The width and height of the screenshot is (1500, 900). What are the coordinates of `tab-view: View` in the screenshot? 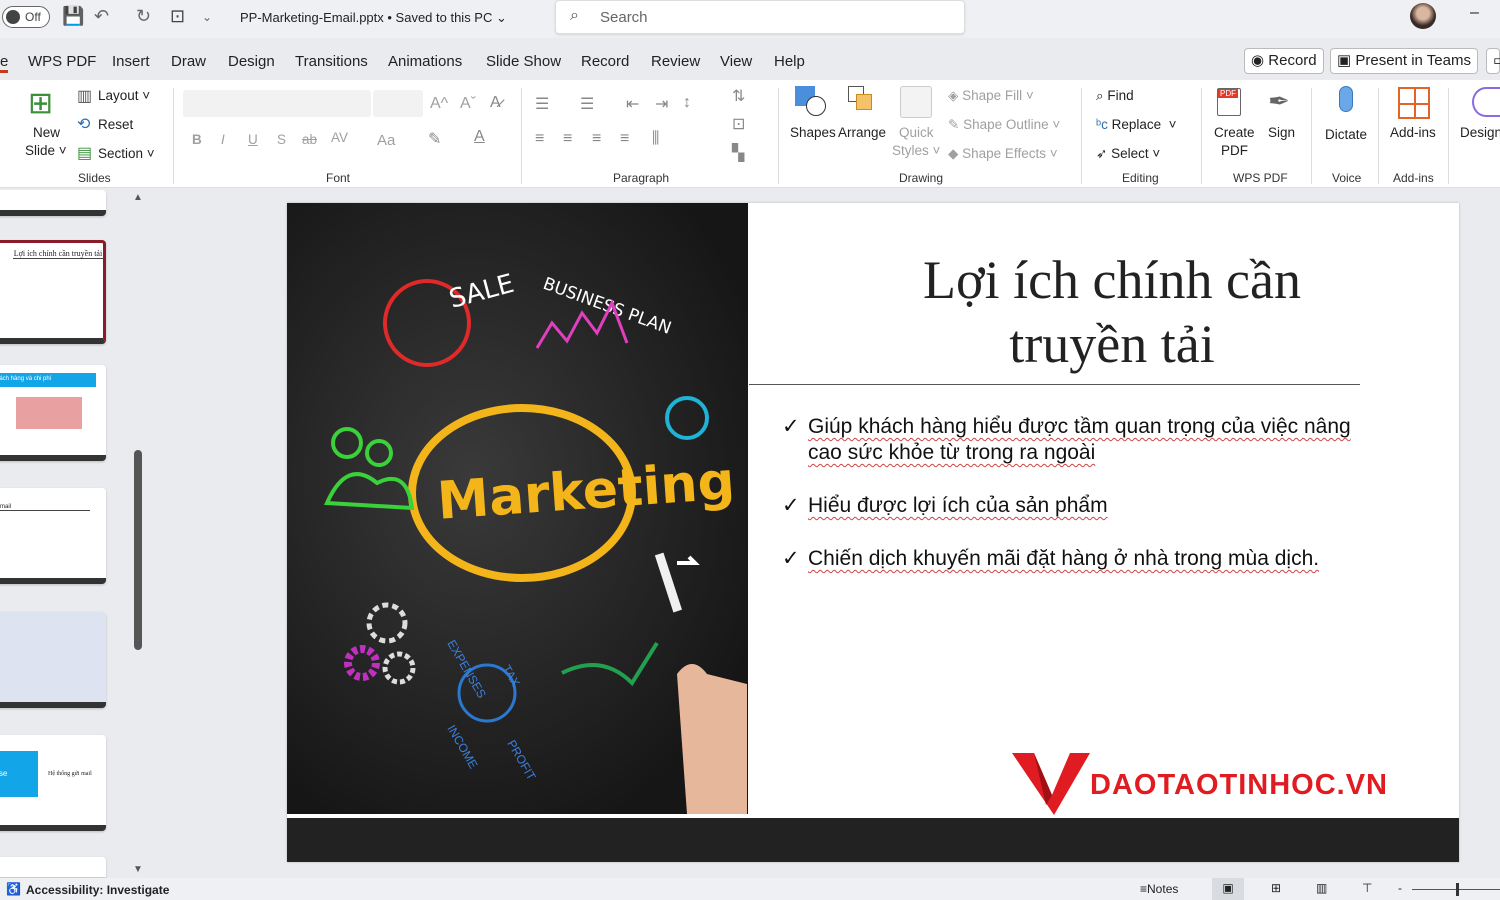 It's located at (736, 61).